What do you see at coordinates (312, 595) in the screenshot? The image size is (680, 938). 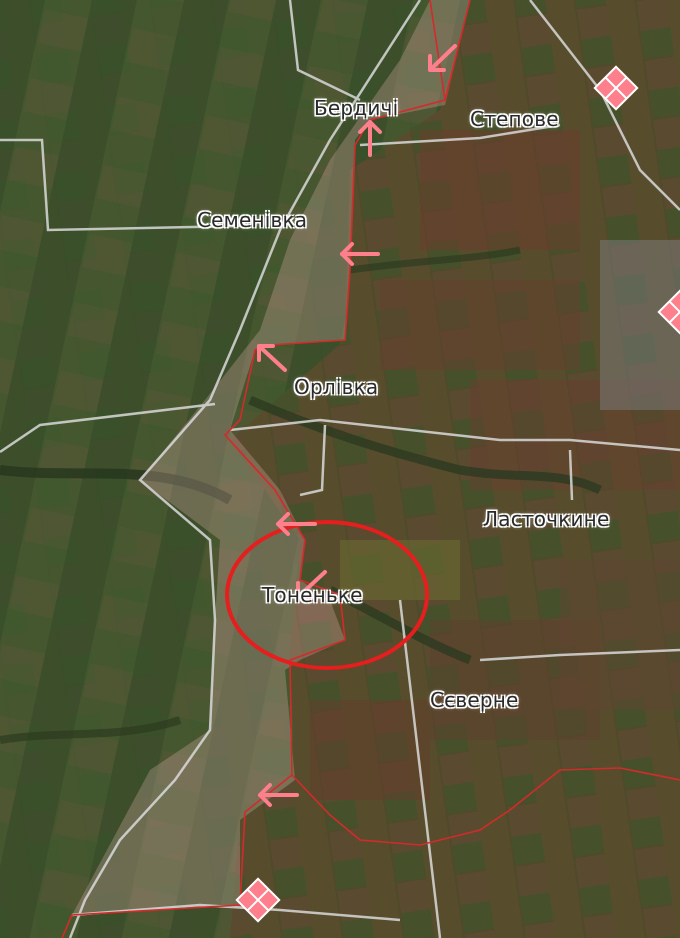 I see `place-label-tonenke: Тоненьке` at bounding box center [312, 595].